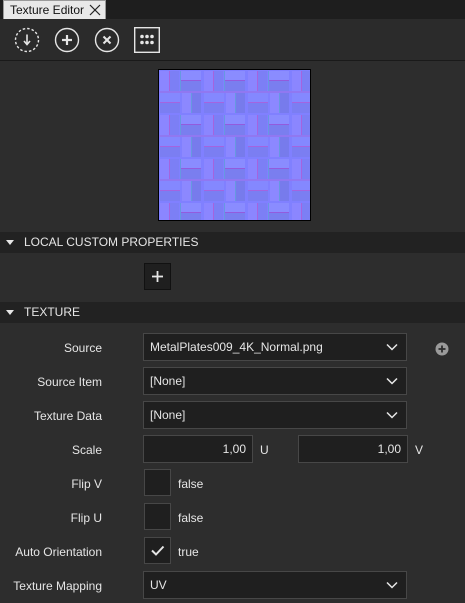  What do you see at coordinates (442, 349) in the screenshot?
I see `add-source-icon` at bounding box center [442, 349].